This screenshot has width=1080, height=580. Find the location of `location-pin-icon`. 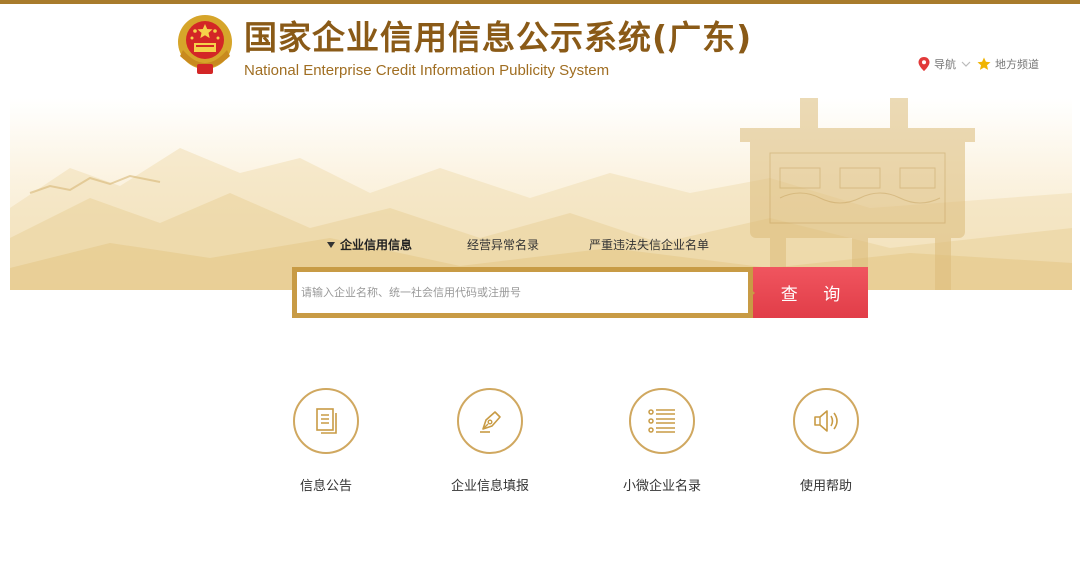

location-pin-icon is located at coordinates (924, 64).